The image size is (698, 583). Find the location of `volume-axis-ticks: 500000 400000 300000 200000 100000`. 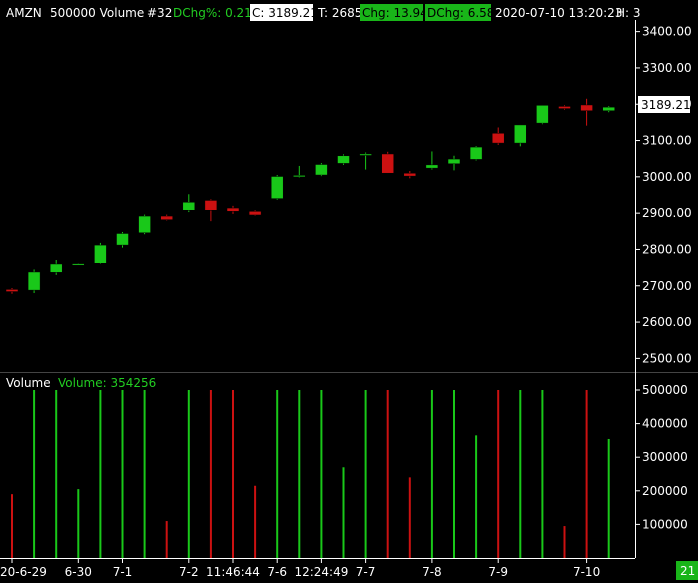

volume-axis-ticks: 500000 400000 300000 200000 100000 is located at coordinates (662, 457).